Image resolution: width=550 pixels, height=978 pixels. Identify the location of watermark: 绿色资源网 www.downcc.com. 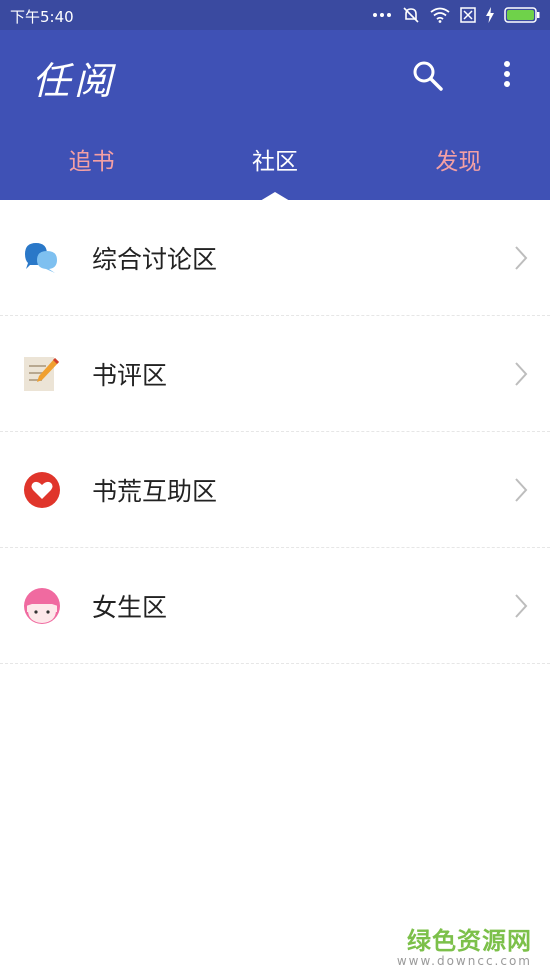
(464, 944).